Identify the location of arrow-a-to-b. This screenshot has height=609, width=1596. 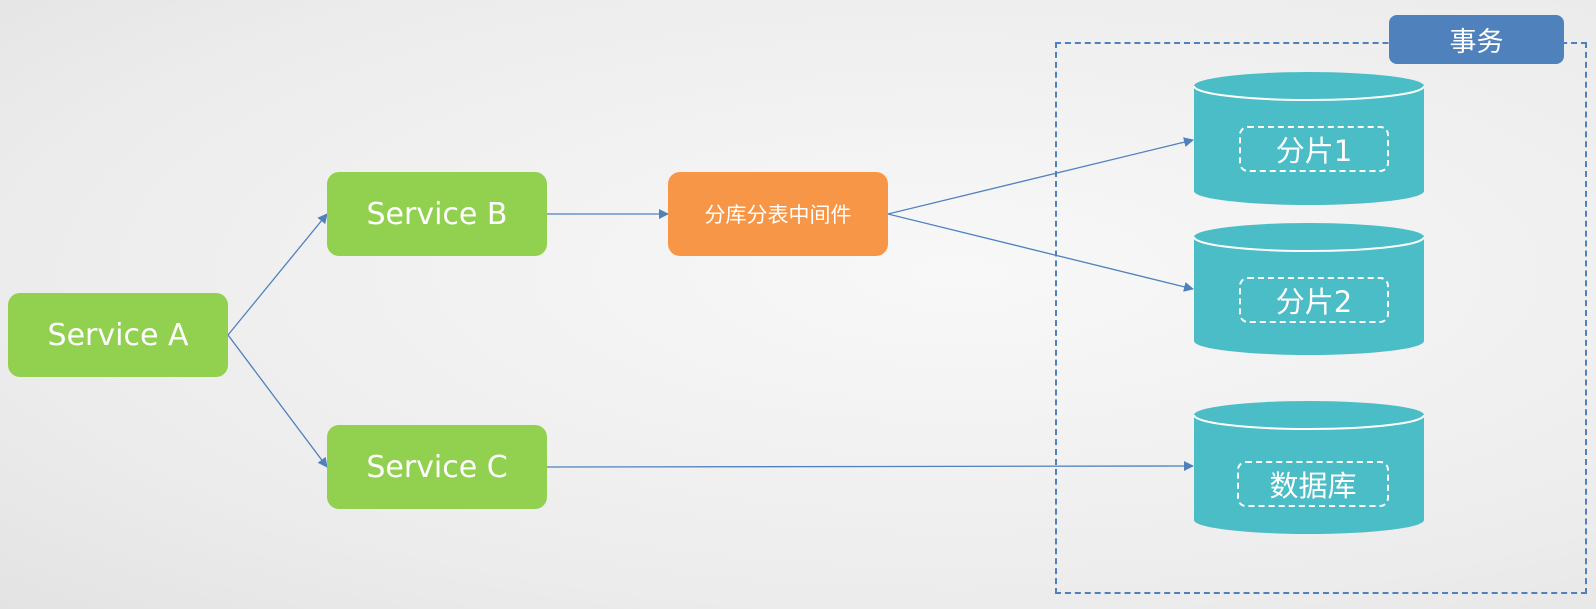
(277, 274).